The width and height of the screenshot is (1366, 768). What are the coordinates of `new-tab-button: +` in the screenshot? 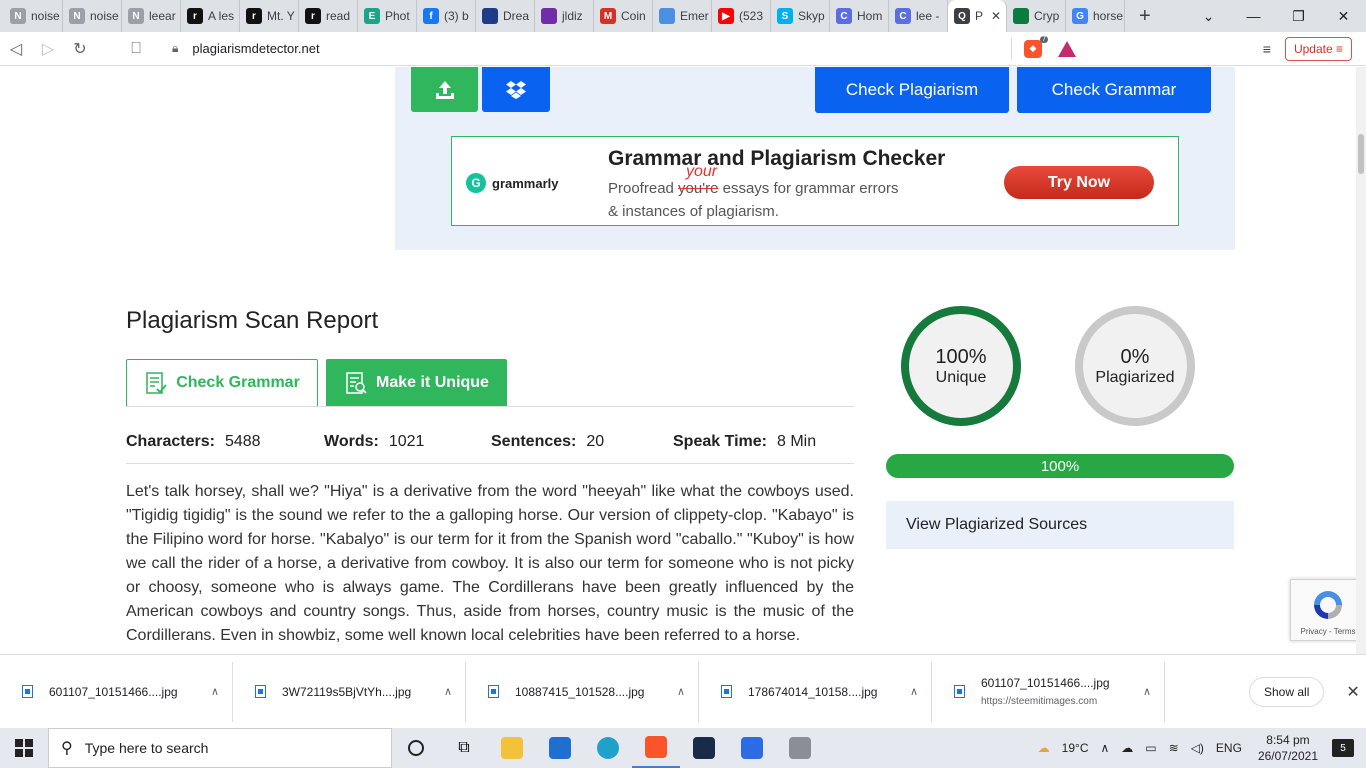 It's located at (1145, 16).